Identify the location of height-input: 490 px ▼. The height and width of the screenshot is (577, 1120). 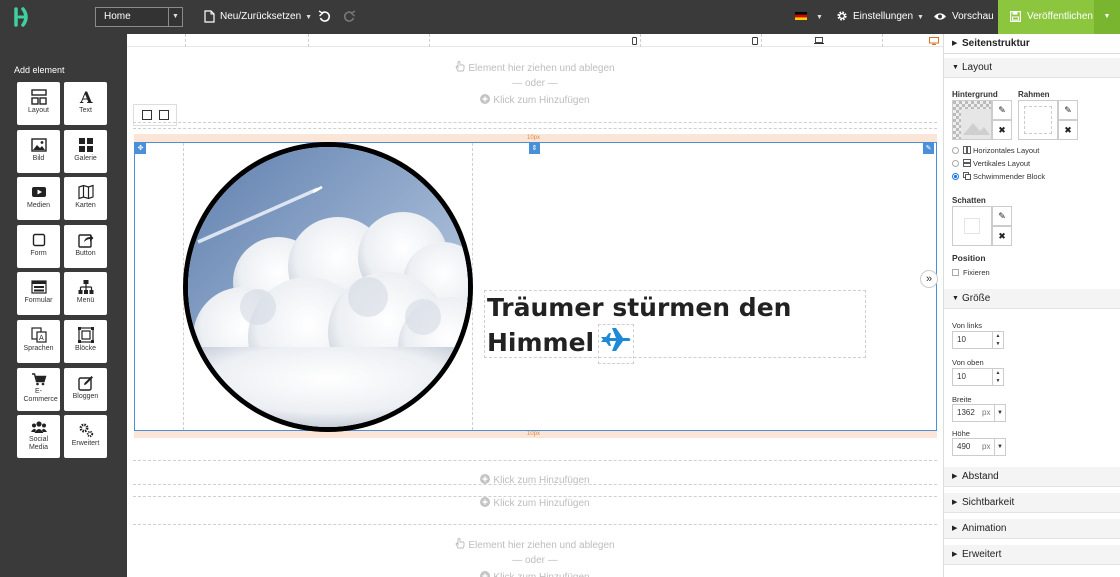
(979, 447).